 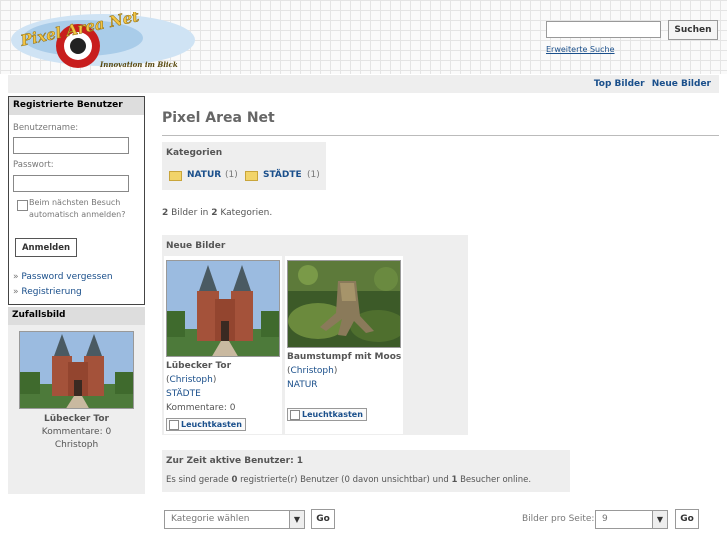 What do you see at coordinates (558, 519) in the screenshot?
I see `per-page-label: Bilder pro Seite:` at bounding box center [558, 519].